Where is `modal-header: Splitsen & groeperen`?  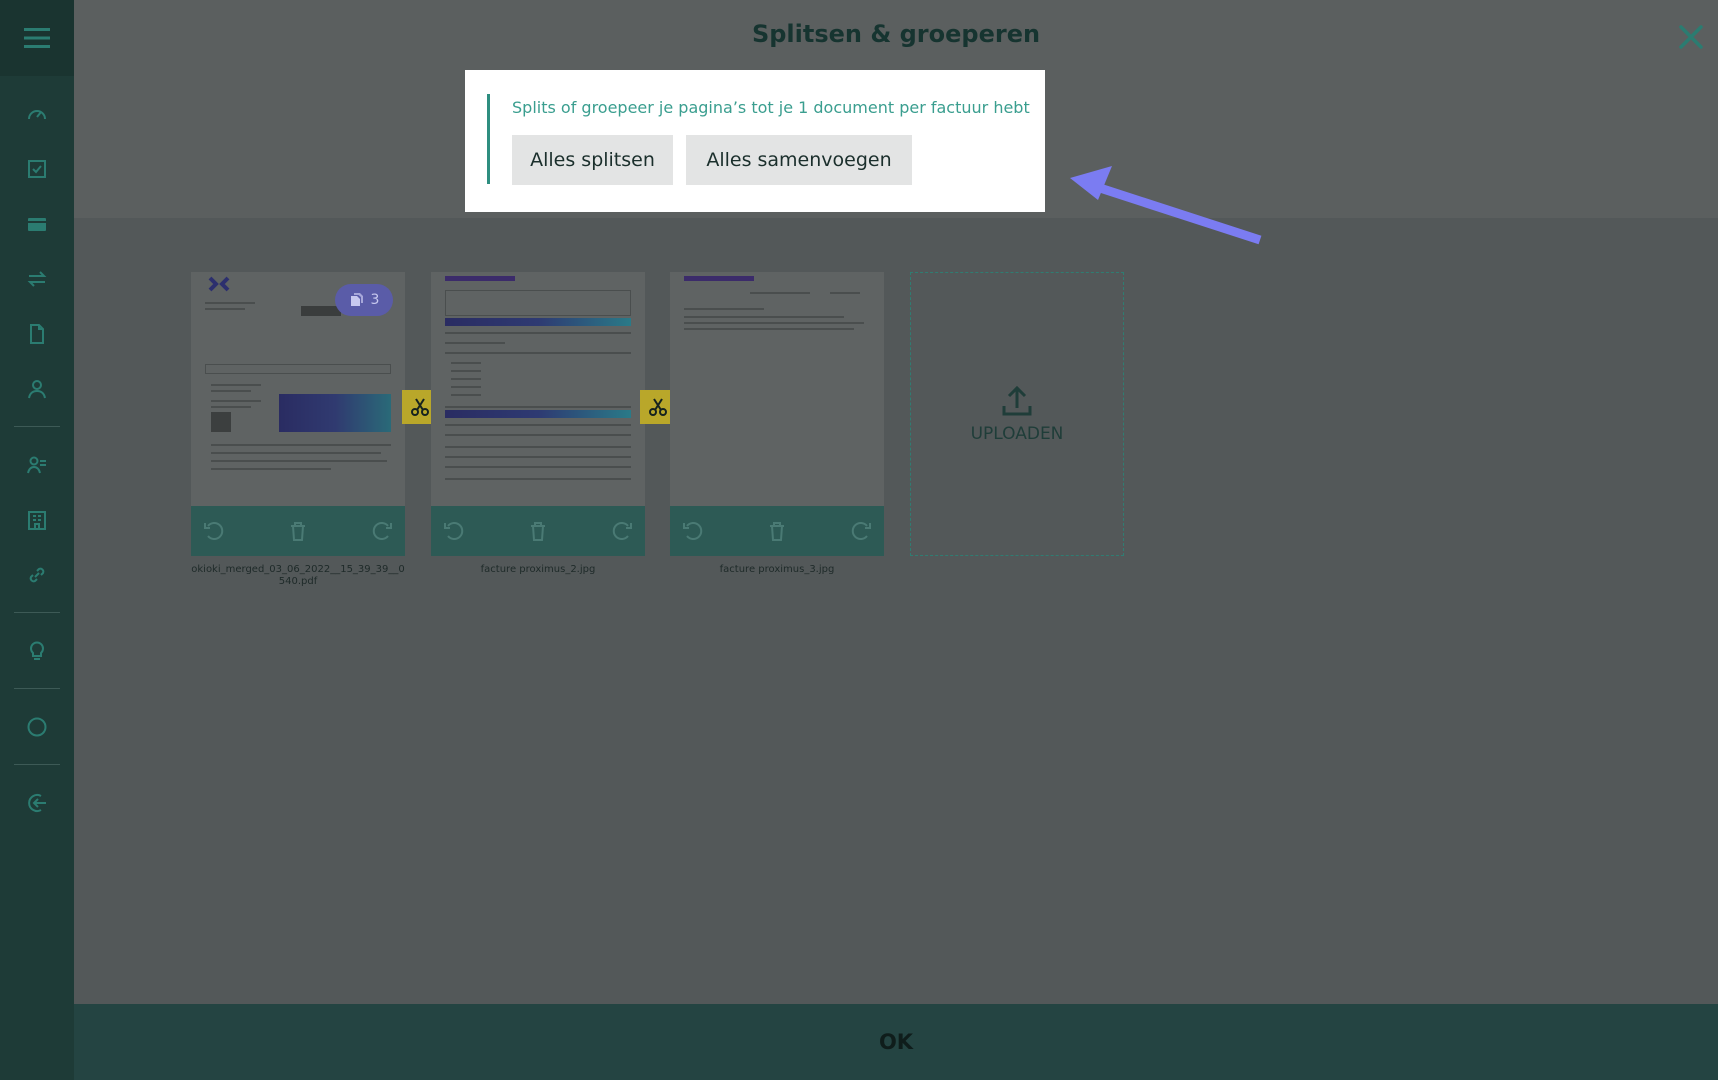 modal-header: Splitsen & groeperen is located at coordinates (896, 38).